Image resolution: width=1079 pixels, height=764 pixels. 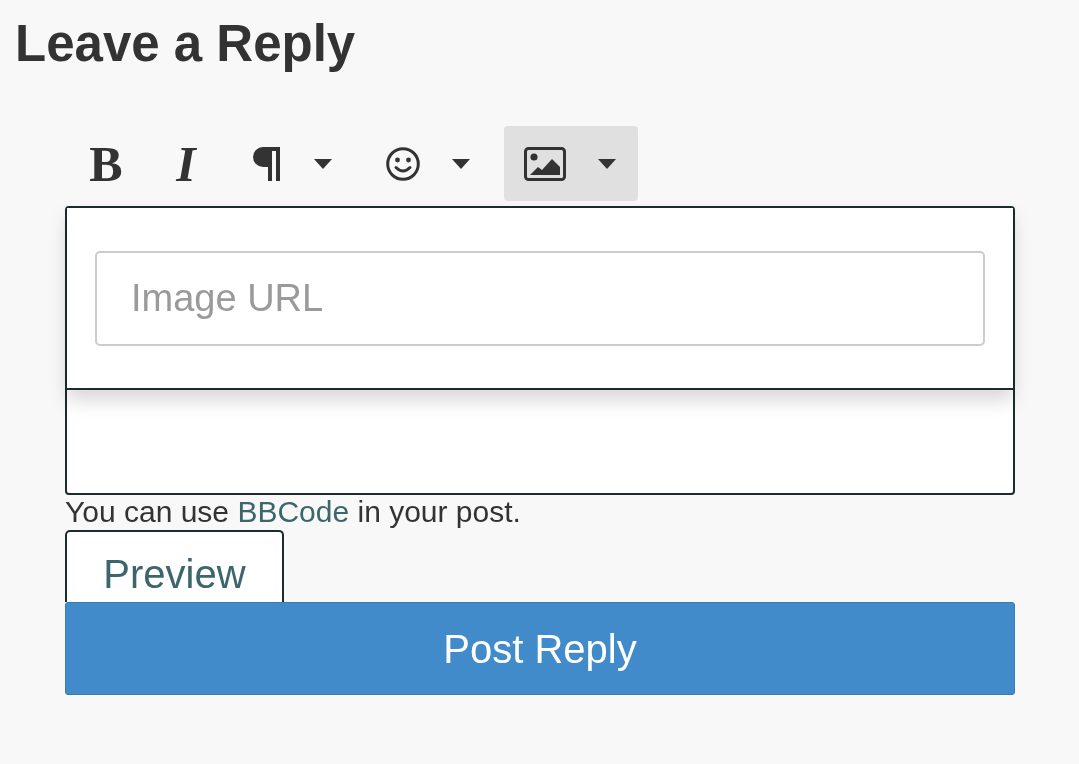 What do you see at coordinates (267, 163) in the screenshot?
I see `paragraph-icon` at bounding box center [267, 163].